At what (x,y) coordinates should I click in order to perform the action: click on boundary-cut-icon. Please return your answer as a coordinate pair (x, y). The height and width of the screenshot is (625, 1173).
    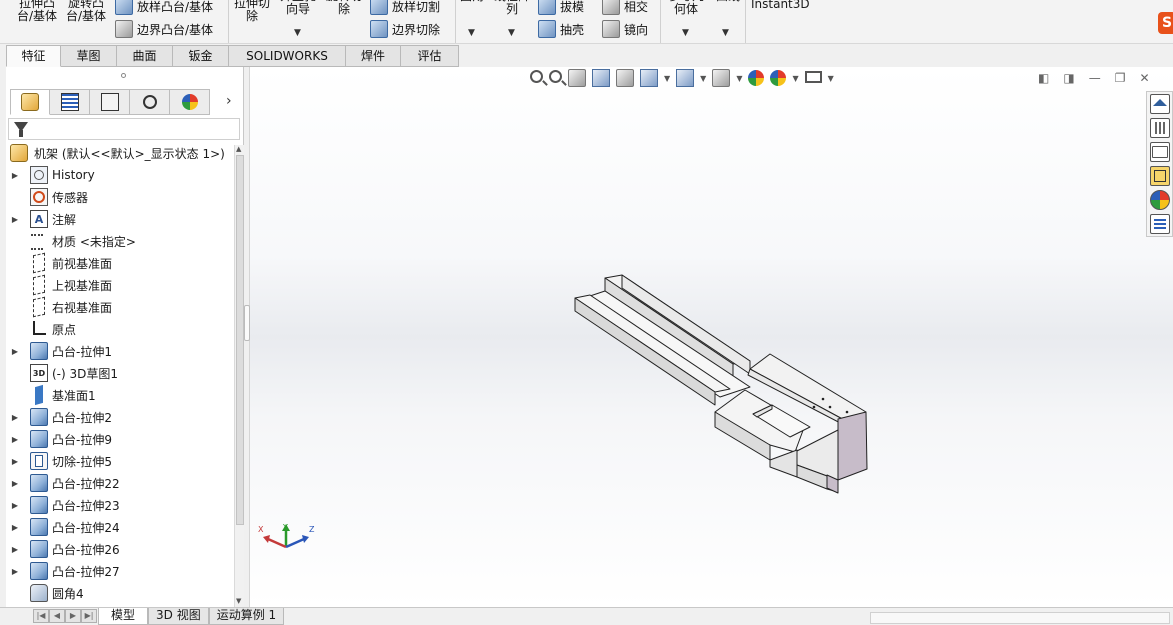
    Looking at the image, I should click on (379, 29).